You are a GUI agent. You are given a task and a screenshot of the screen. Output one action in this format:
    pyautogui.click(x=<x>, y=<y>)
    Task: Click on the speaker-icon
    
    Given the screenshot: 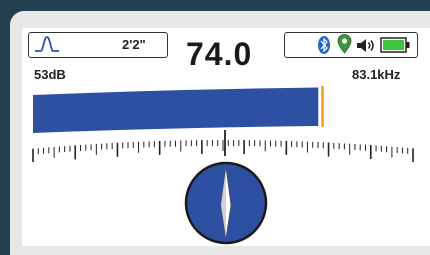 What is the action you would take?
    pyautogui.click(x=366, y=45)
    